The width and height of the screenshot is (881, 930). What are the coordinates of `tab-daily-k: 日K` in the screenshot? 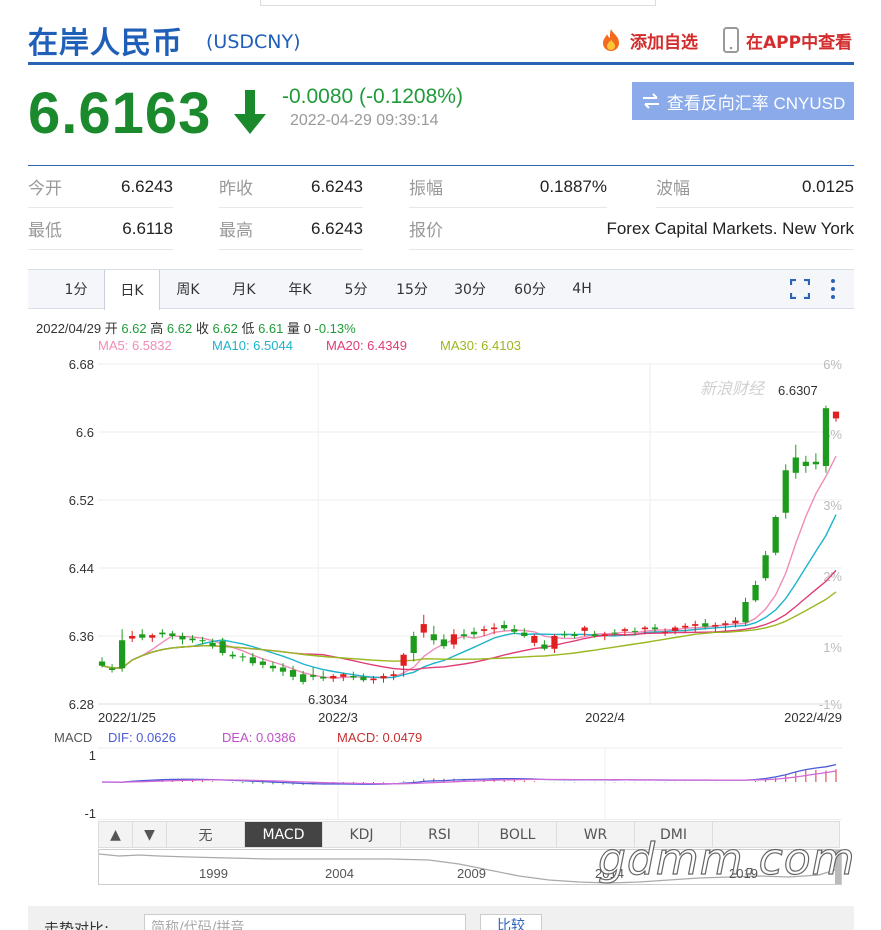 It's located at (132, 290).